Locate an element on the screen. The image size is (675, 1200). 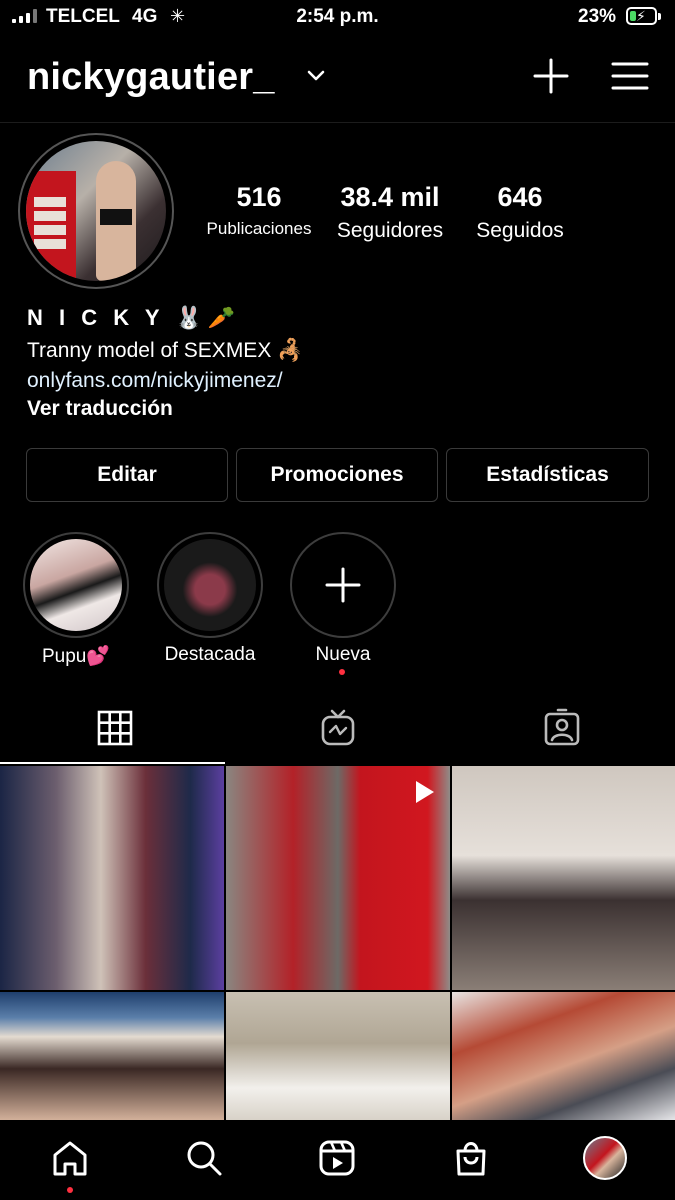
stat-followers: 38.4 mil Seguidores is located at coordinates (390, 212).